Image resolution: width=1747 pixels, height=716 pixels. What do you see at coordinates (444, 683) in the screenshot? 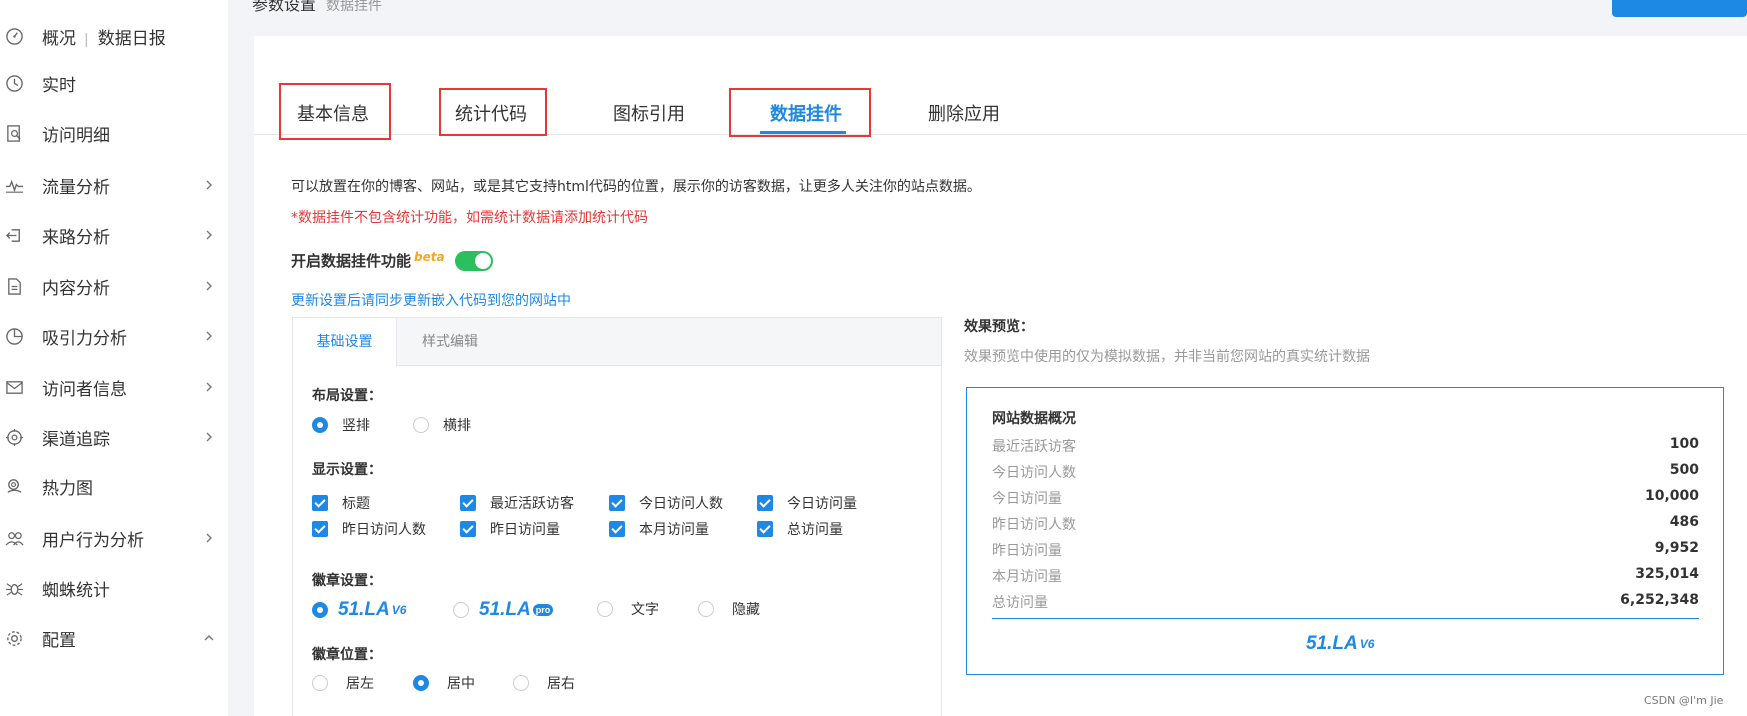
I see `position-center-radio: 居中` at bounding box center [444, 683].